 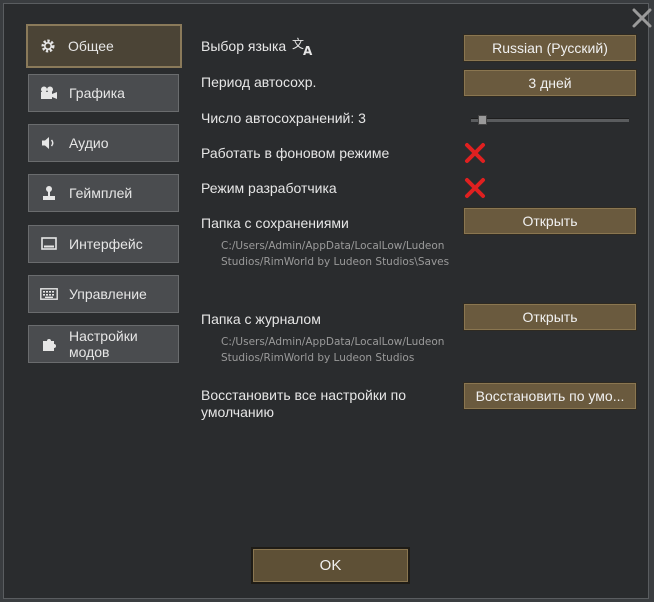 What do you see at coordinates (91, 46) in the screenshot?
I see `sidebar-item-label: Общее` at bounding box center [91, 46].